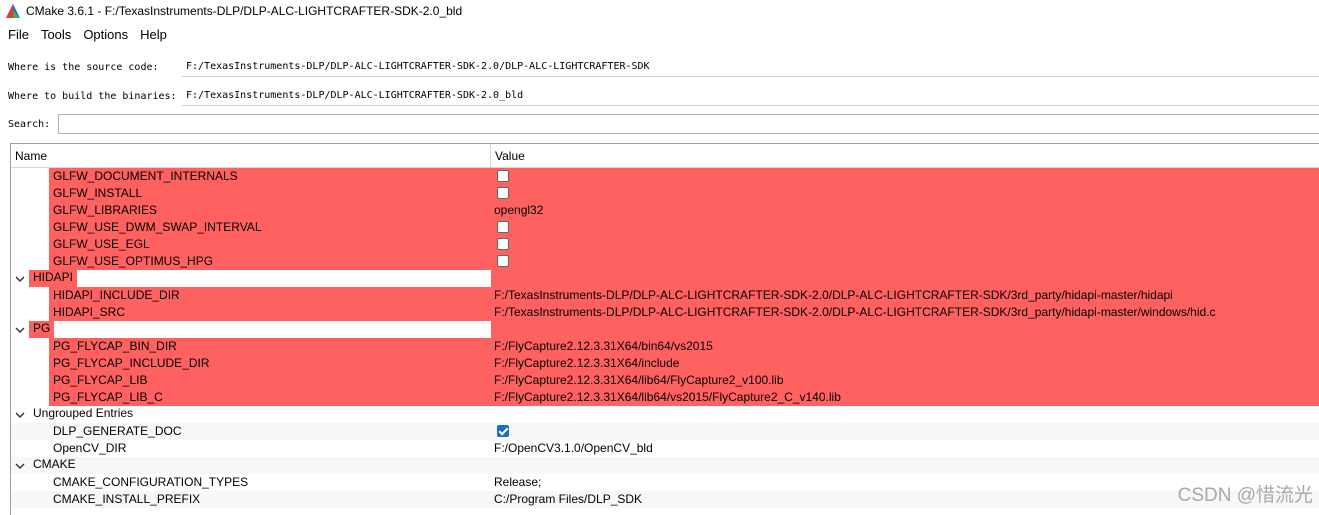 The image size is (1319, 515). What do you see at coordinates (665, 482) in the screenshot?
I see `table-row: CMAKE_CONFIGURATION_TYPES Release;` at bounding box center [665, 482].